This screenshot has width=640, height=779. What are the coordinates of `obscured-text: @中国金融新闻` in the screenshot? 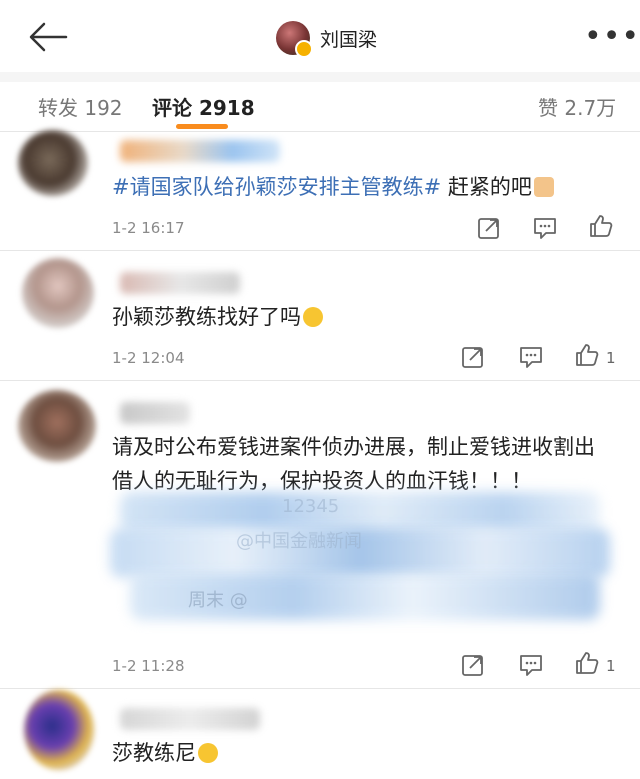 It's located at (299, 541).